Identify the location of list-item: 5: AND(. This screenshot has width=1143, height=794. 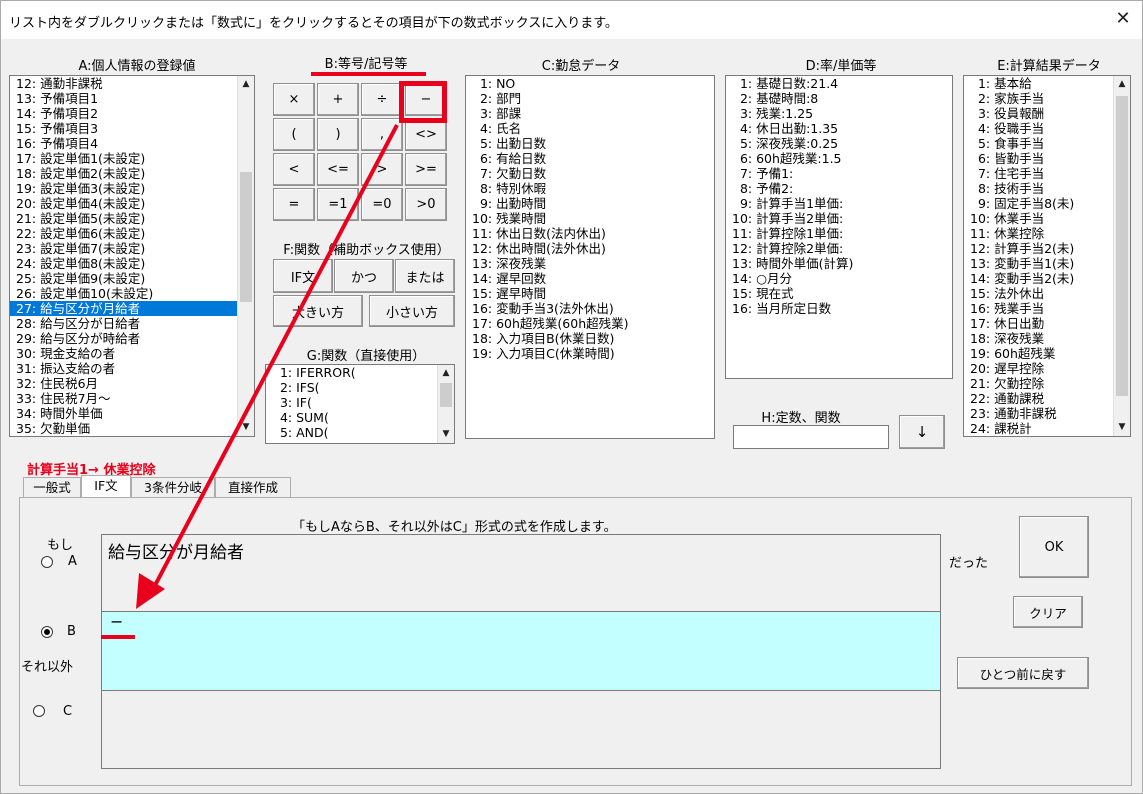
(360, 432).